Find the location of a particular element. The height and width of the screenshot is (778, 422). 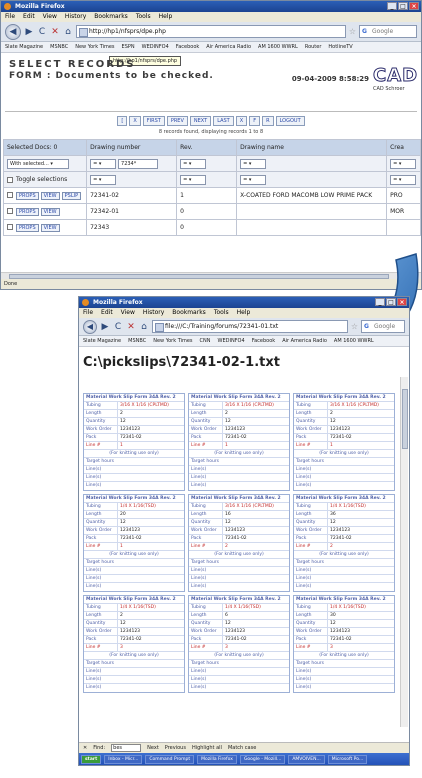

name-operator-select: = ▾ is located at coordinates (253, 163).